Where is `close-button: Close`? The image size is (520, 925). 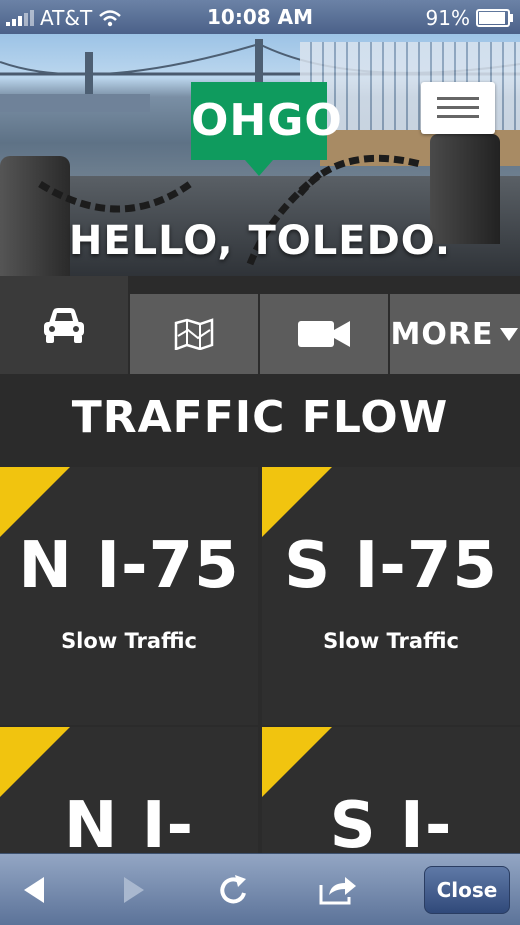 close-button: Close is located at coordinates (467, 890).